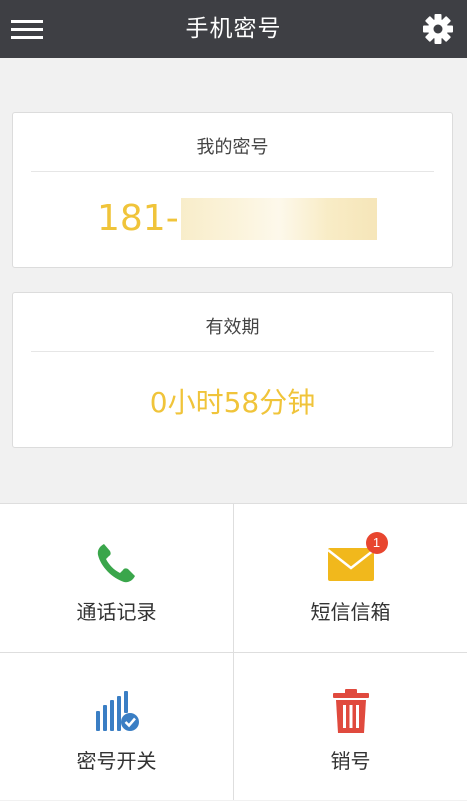  Describe the element at coordinates (350, 761) in the screenshot. I see `cancel-number-label: 销号` at that location.